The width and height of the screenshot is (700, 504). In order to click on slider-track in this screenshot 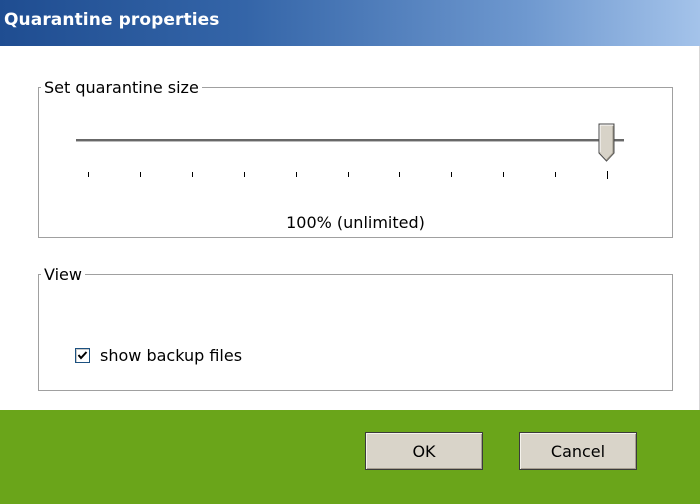, I will do `click(350, 140)`.